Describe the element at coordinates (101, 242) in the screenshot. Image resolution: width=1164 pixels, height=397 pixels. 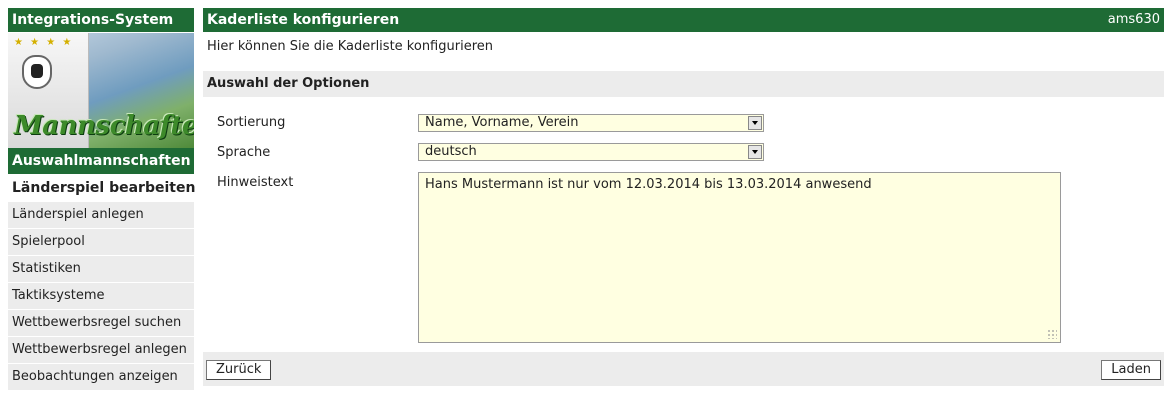
I see `sidebar-item-spielerpool: Spielerpool` at that location.